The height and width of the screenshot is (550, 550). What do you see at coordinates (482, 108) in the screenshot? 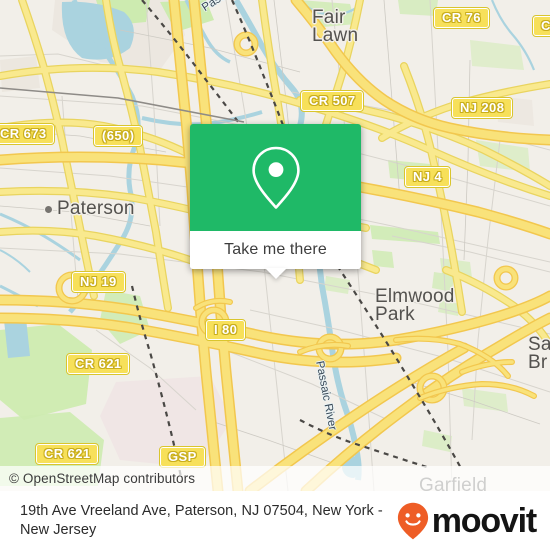
I see `road-shield-nj-208: NJ 208` at bounding box center [482, 108].